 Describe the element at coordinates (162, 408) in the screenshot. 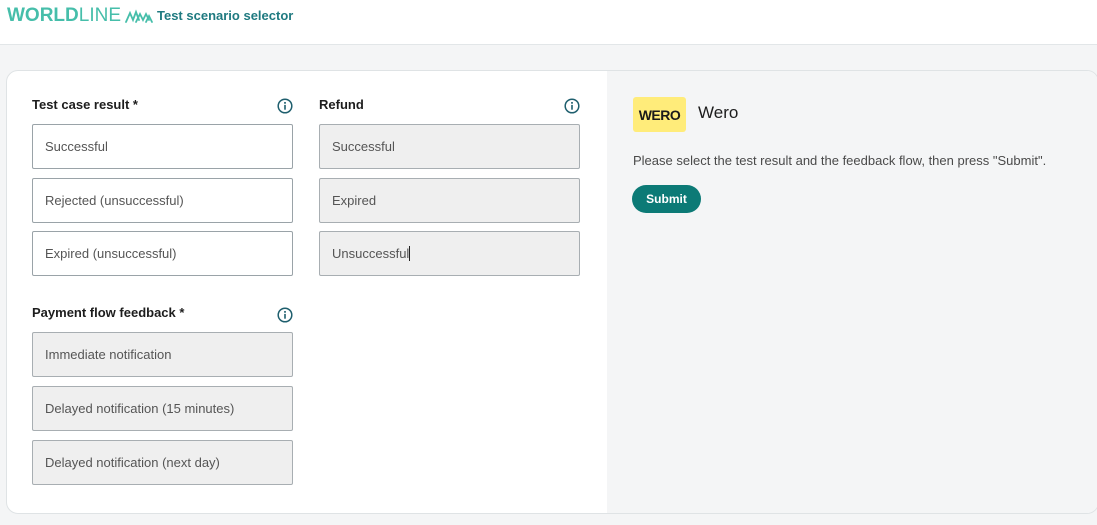

I see `feedback-option-delayed-15min: Delayed notification (15 minutes)` at that location.